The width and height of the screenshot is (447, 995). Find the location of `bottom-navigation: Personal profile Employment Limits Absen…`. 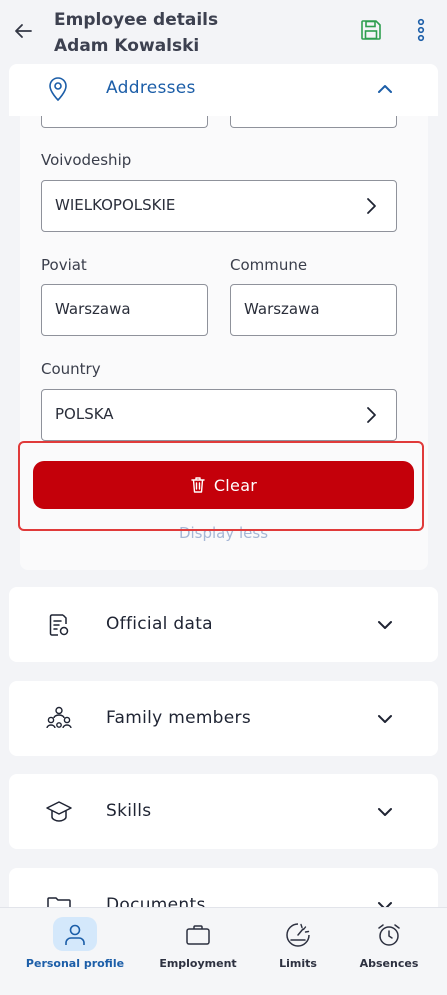

bottom-navigation: Personal profile Employment Limits Absen… is located at coordinates (223, 951).